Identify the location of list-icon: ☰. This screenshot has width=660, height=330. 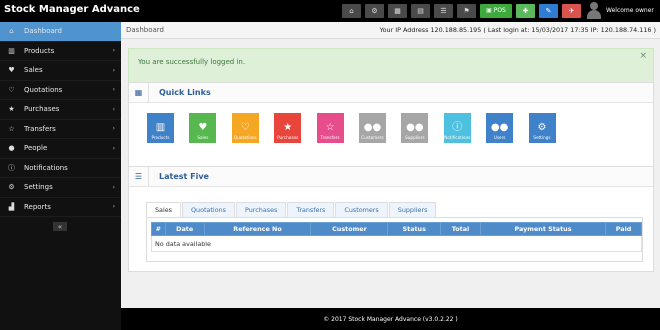
(139, 176).